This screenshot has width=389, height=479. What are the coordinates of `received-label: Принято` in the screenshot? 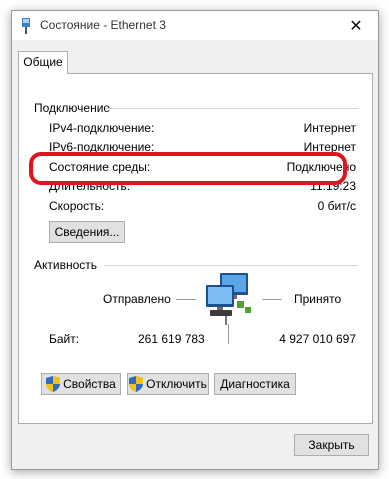 It's located at (318, 299).